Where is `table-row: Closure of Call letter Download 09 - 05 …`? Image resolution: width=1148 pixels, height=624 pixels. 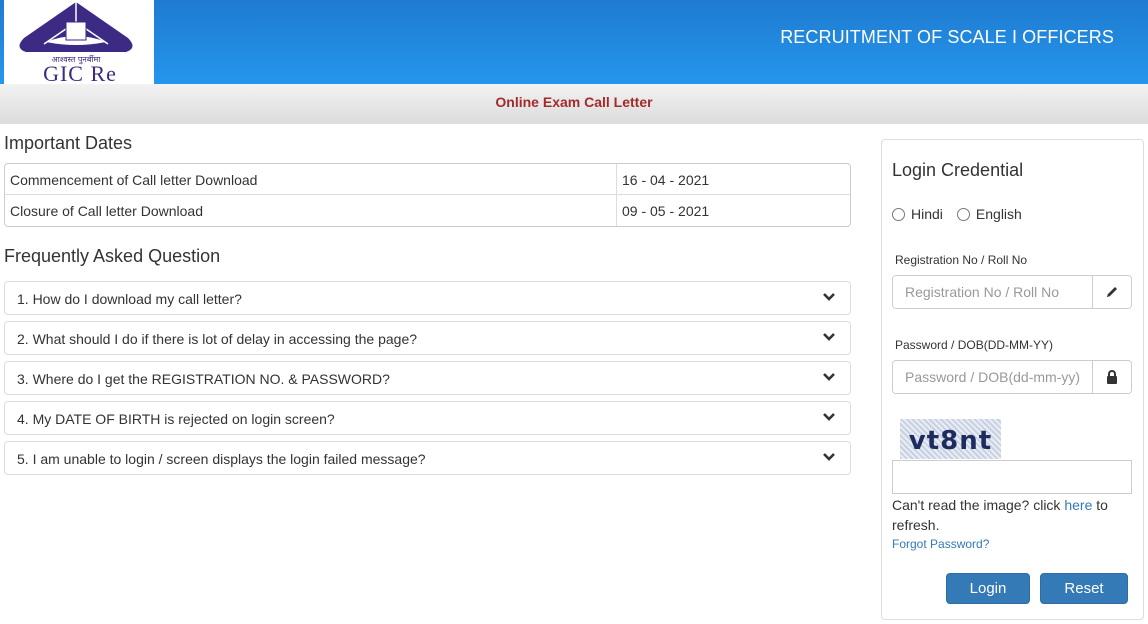 table-row: Closure of Call letter Download 09 - 05 … is located at coordinates (427, 210).